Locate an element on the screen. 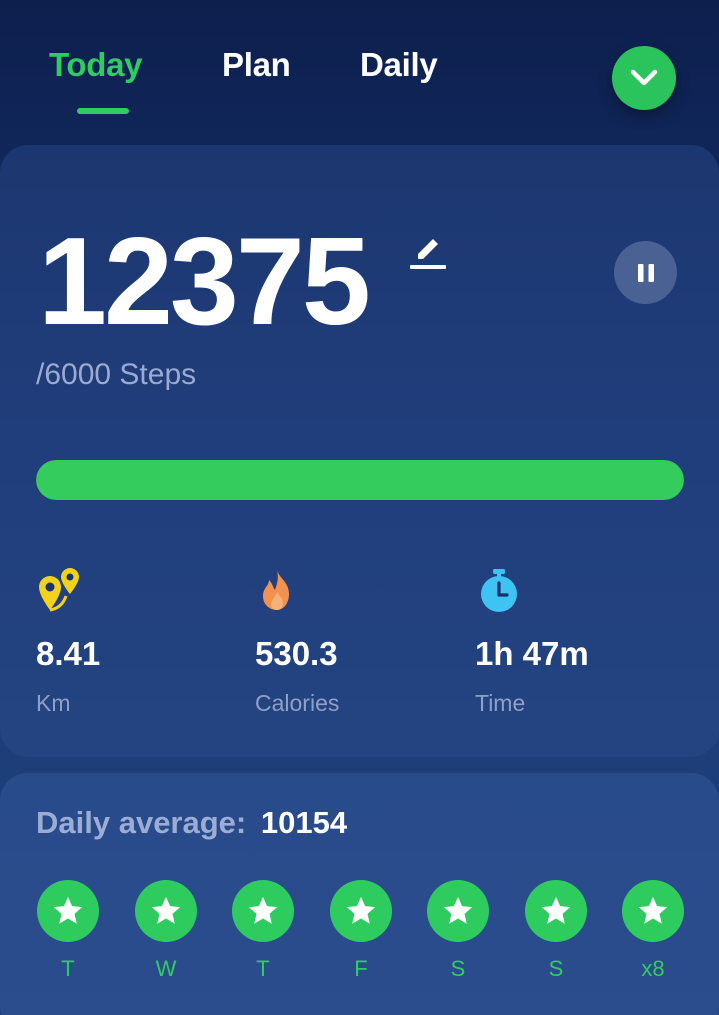  stat-time: 1h 47m Time is located at coordinates (575, 642).